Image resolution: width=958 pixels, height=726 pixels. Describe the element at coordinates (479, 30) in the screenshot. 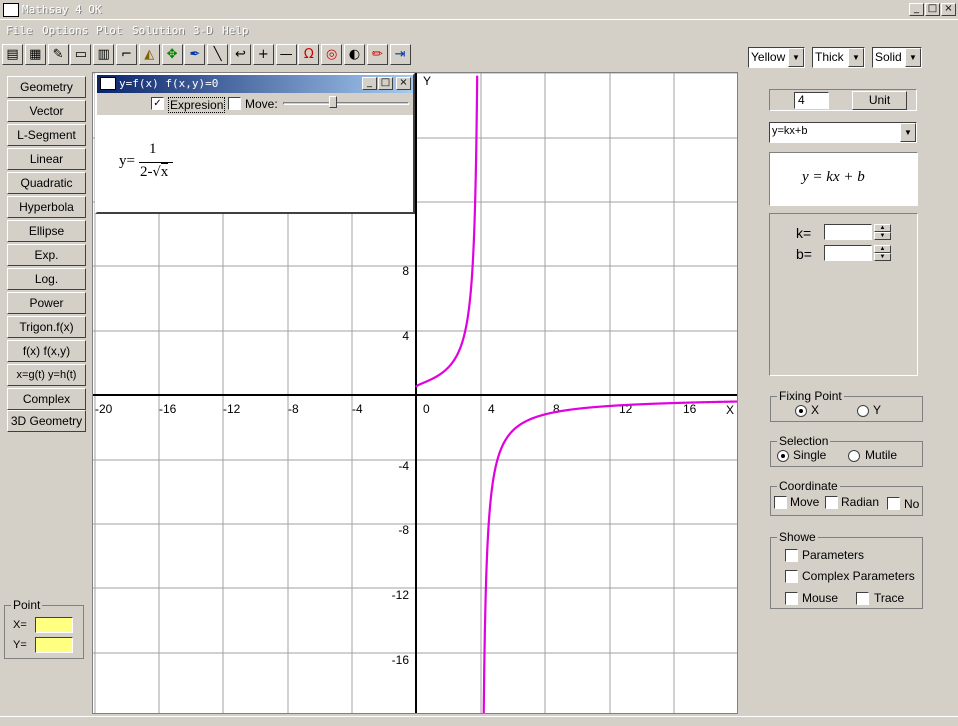

I see `menu-bar: File Options Plot Solution 3-D Help` at that location.